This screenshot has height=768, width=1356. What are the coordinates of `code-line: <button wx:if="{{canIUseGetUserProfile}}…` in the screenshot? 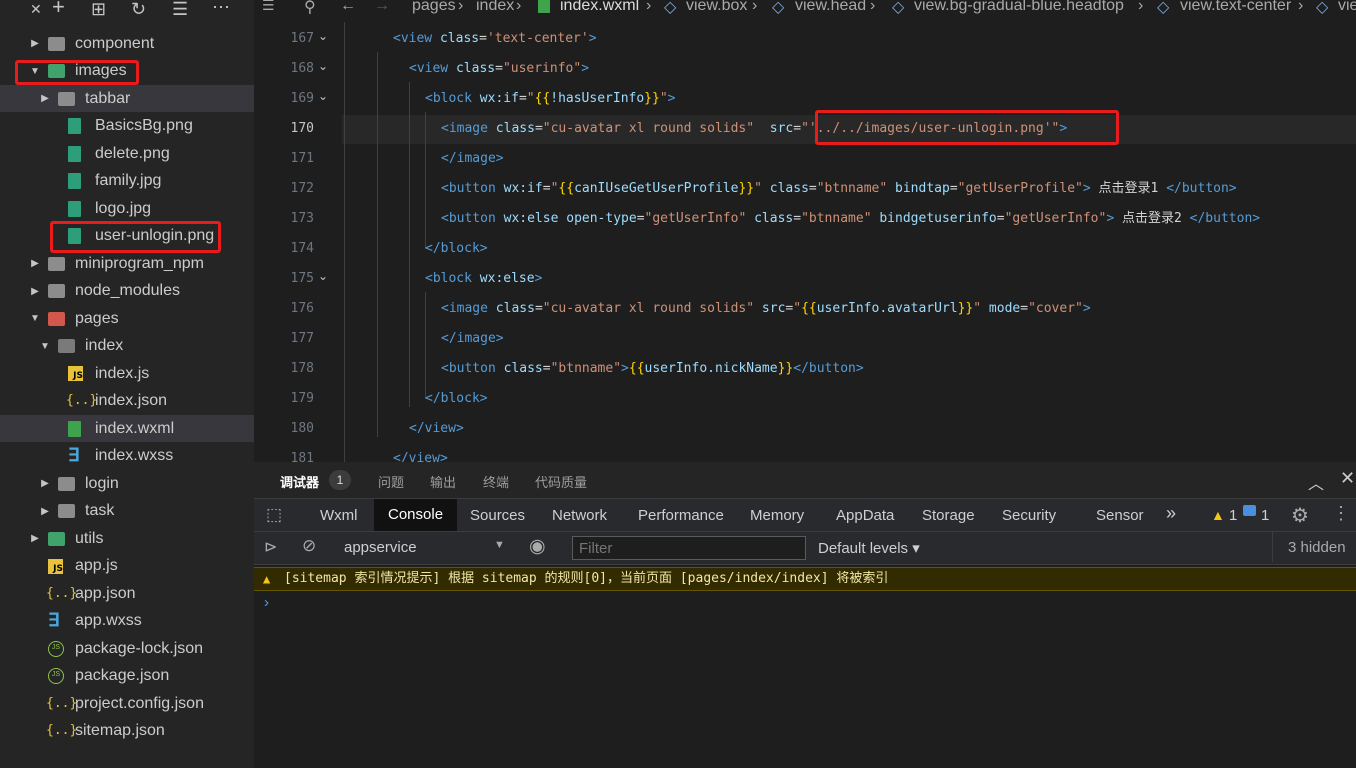 It's located at (839, 189).